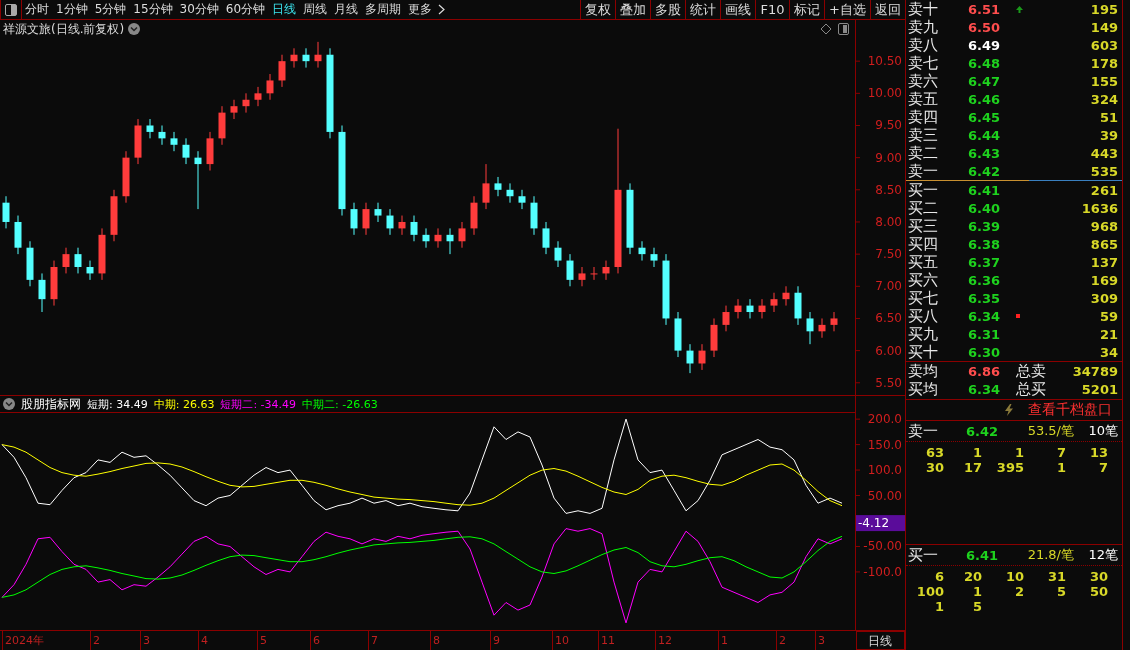 This screenshot has width=1130, height=650. I want to click on period-tab: 15分钟, so click(153, 9).